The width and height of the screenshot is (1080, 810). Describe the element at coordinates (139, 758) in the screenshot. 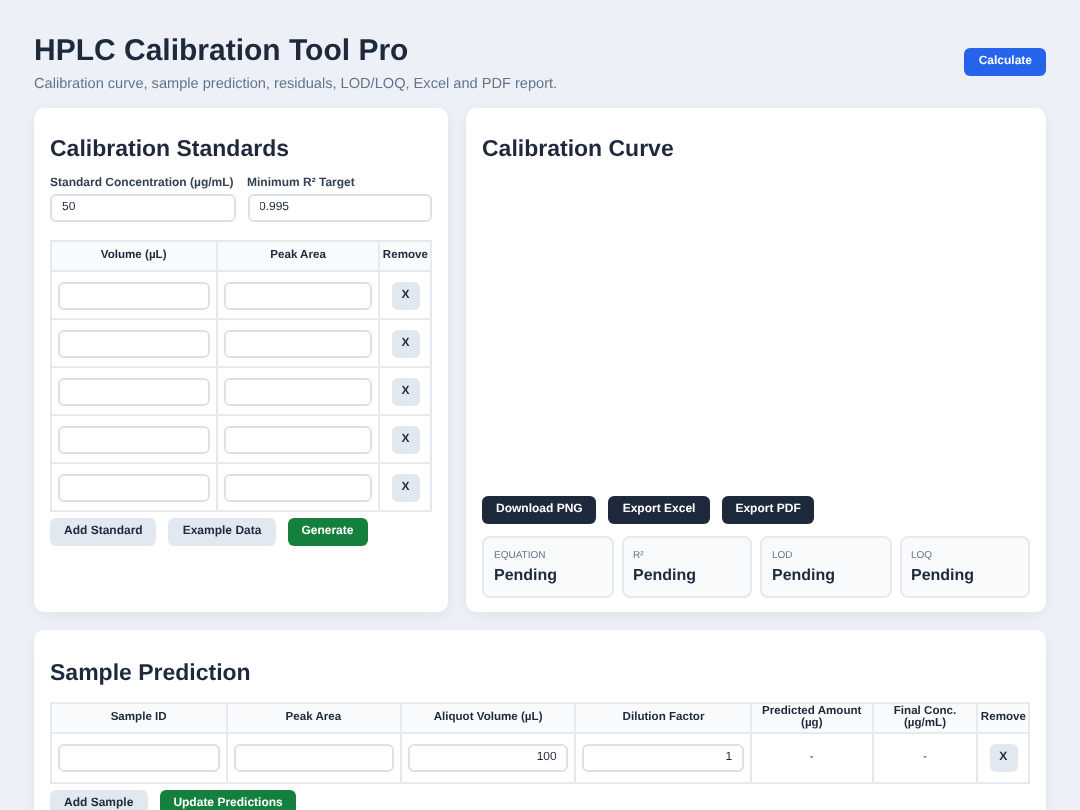

I see `sample-id-input` at that location.